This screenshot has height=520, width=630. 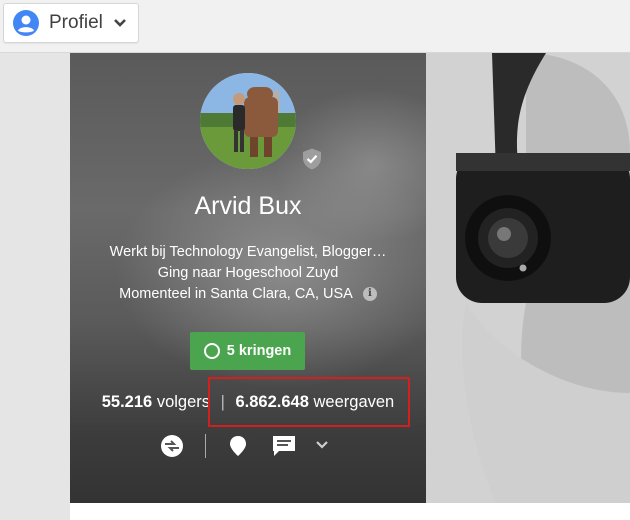 I want to click on avatar-photo, so click(x=248, y=121).